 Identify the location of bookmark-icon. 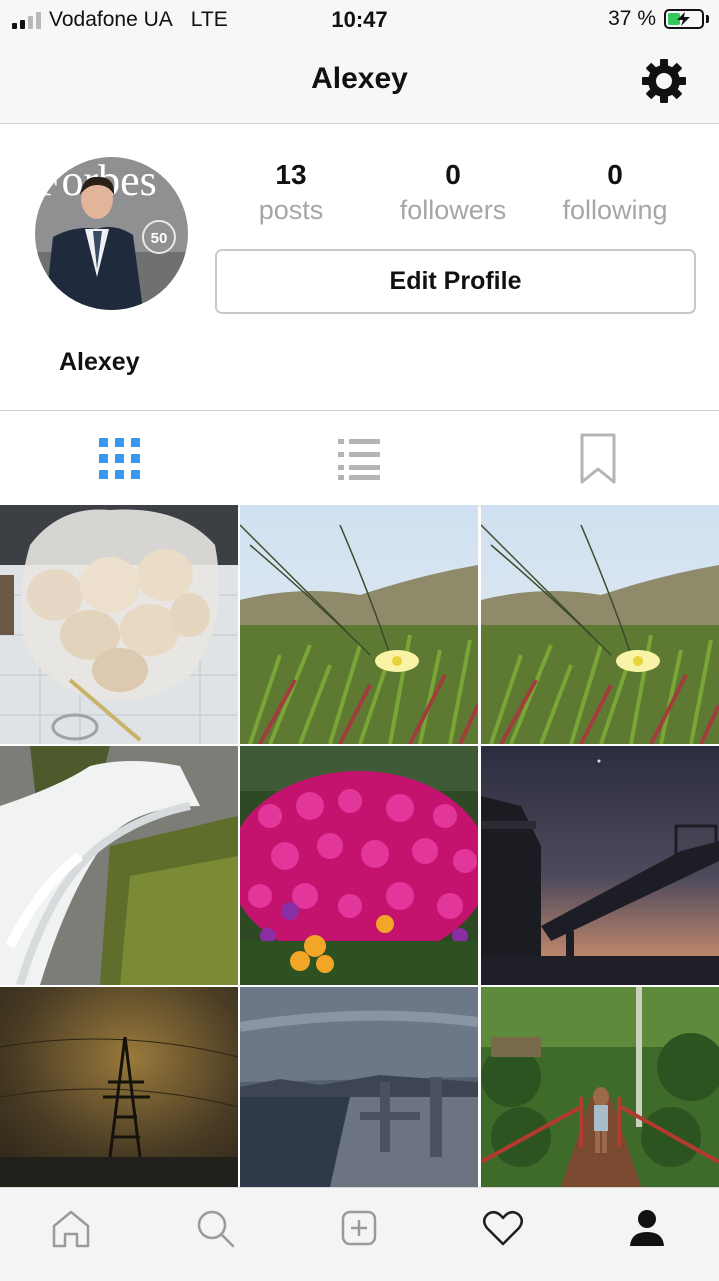
(598, 458).